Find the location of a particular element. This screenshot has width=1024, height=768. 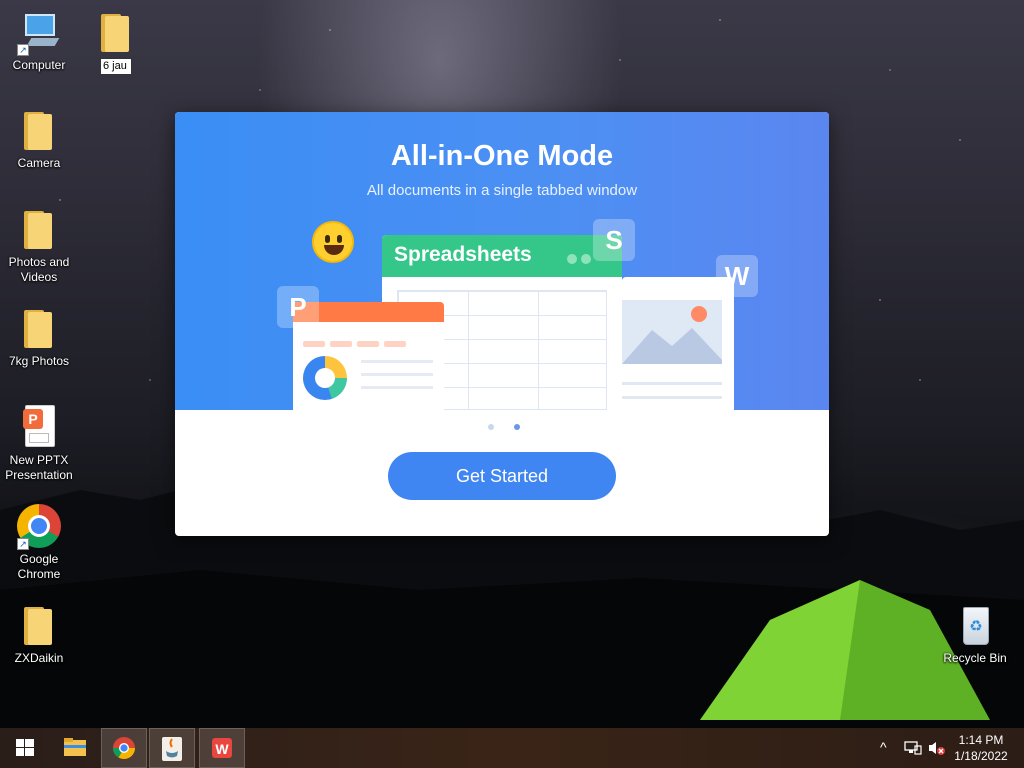

windows-logo-icon is located at coordinates (25, 747).